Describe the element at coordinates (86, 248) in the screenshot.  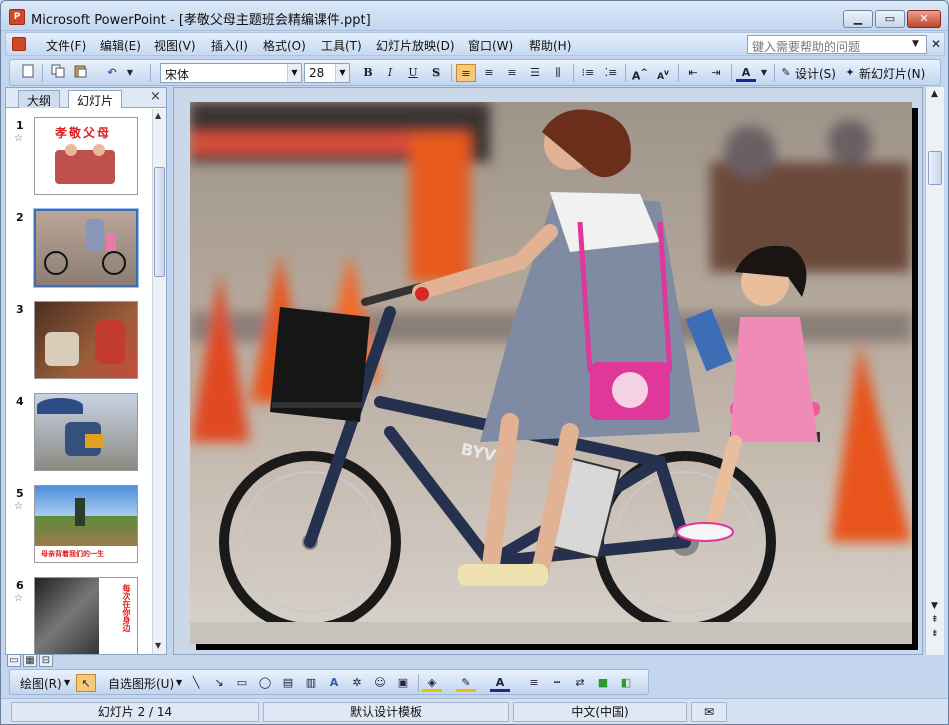
I see `slide-2-image` at that location.